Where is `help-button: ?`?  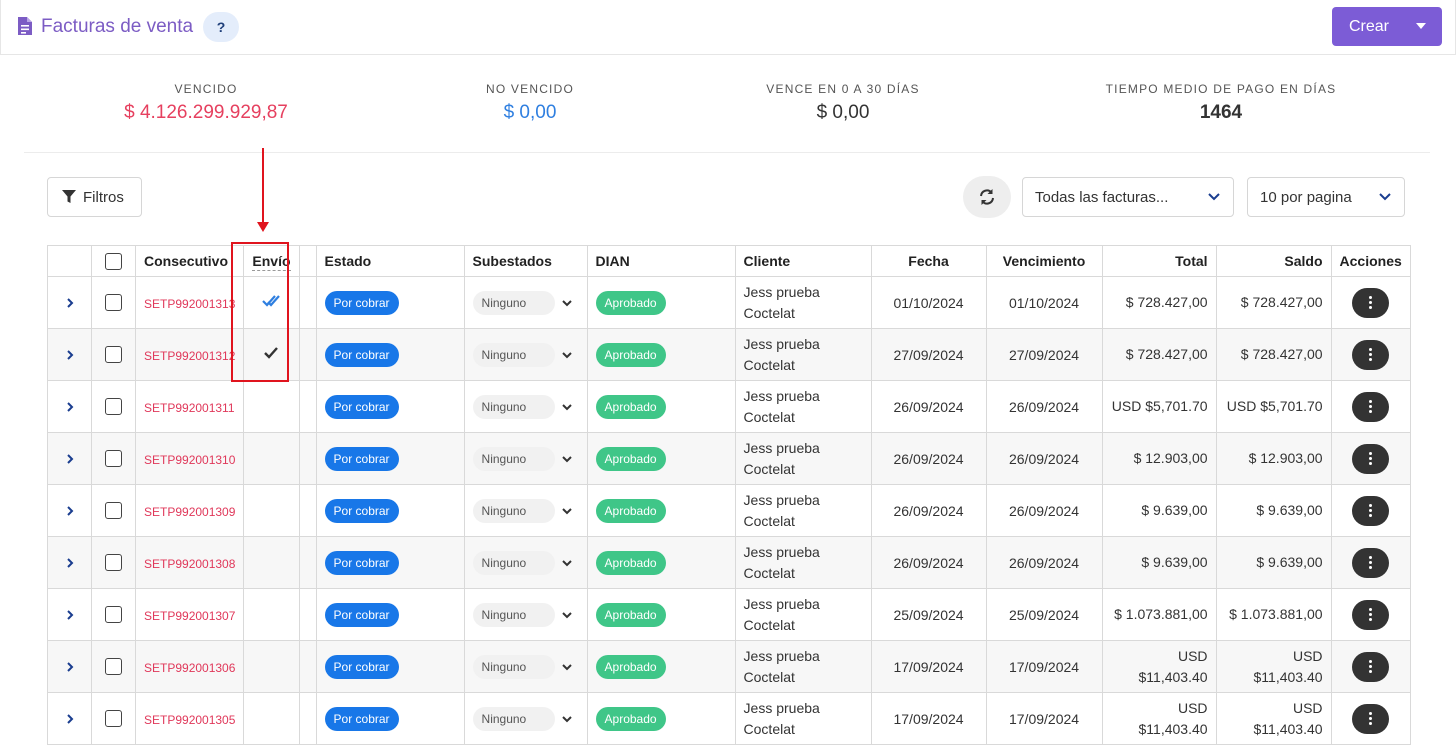
help-button: ? is located at coordinates (221, 27).